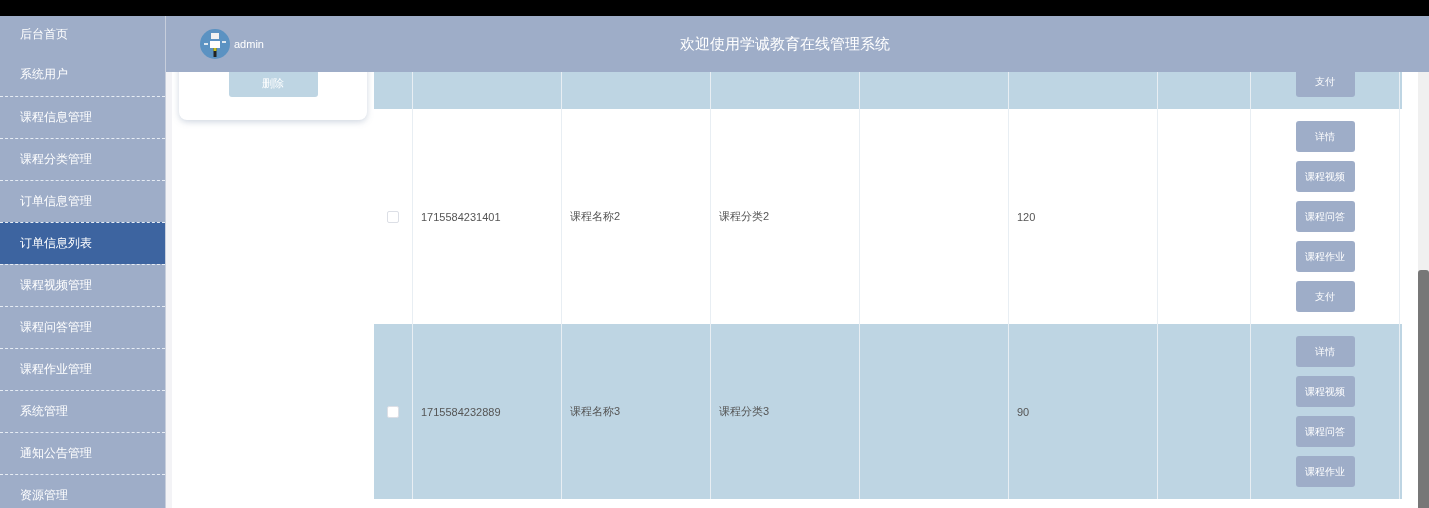 The image size is (1429, 508). Describe the element at coordinates (215, 44) in the screenshot. I see `avatar-icon` at that location.